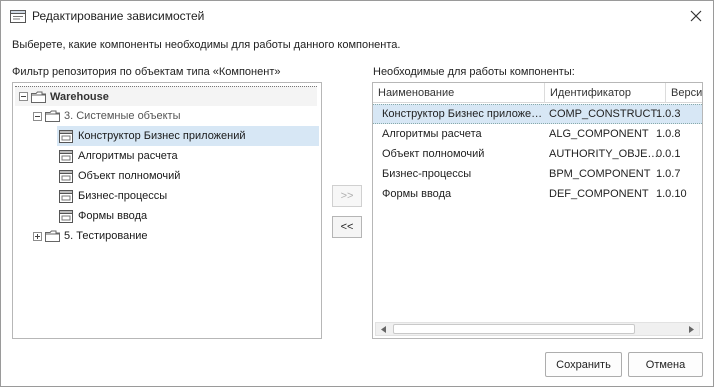  What do you see at coordinates (79, 96) in the screenshot?
I see `tree-item-label: Warehouse` at bounding box center [79, 96].